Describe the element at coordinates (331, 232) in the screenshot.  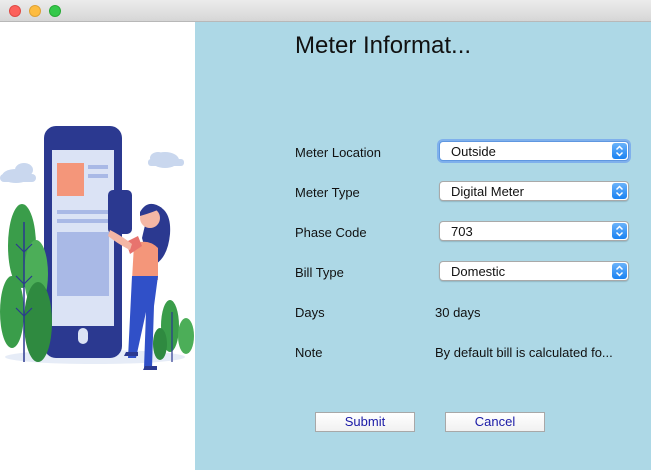
I see `phase-code-label: Phase Code` at that location.